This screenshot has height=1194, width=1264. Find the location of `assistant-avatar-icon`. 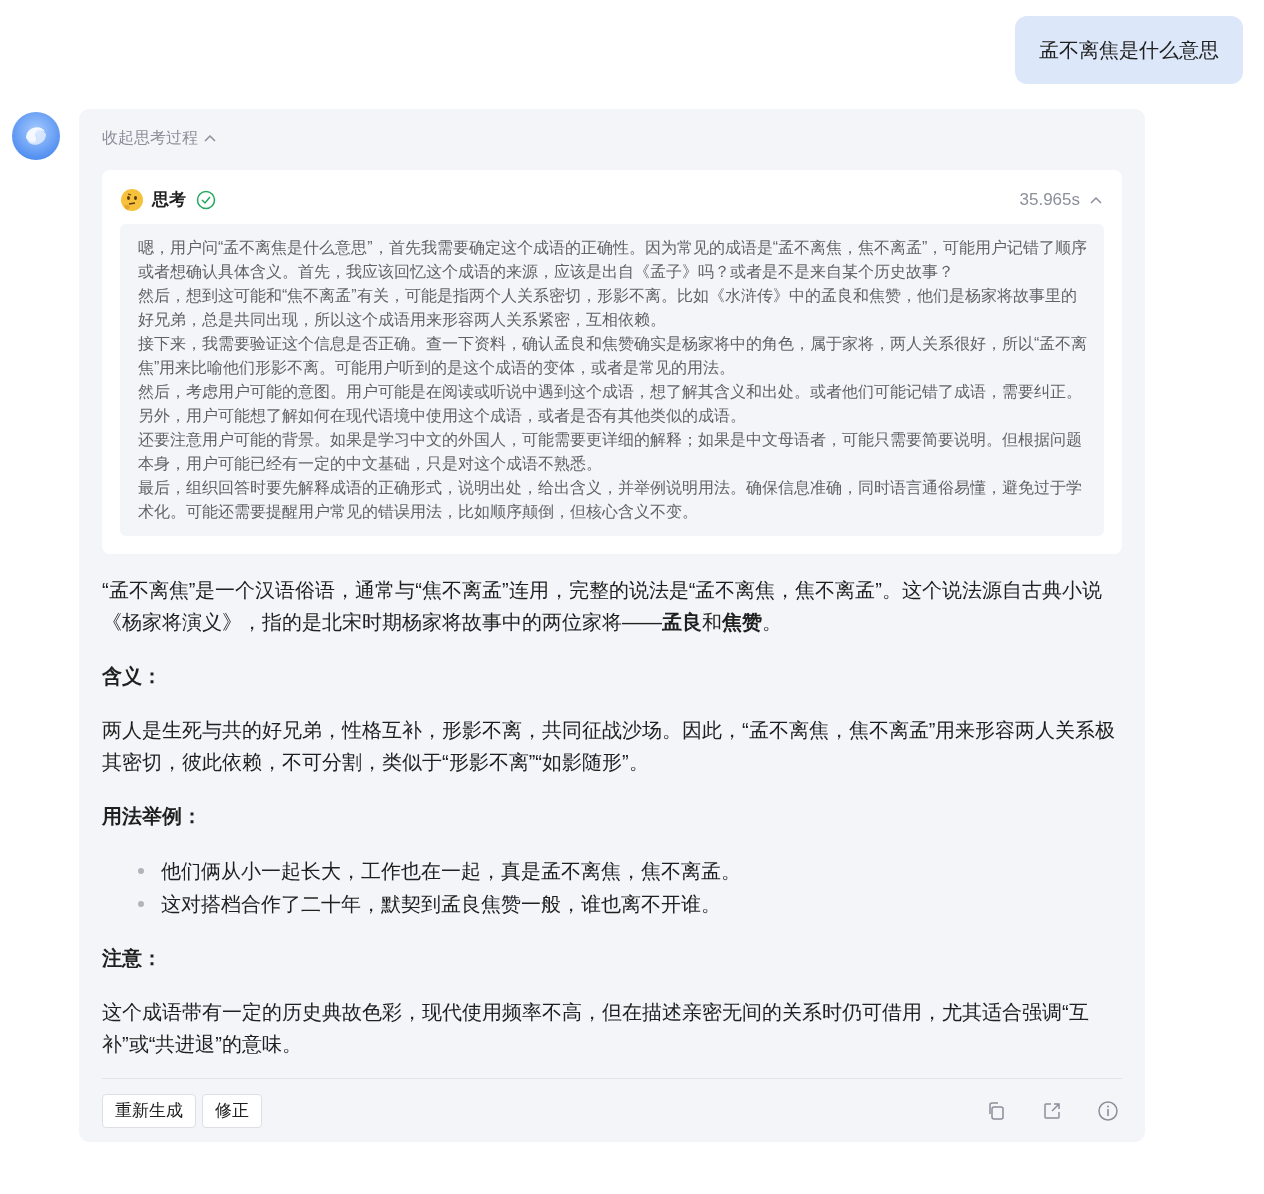

assistant-avatar-icon is located at coordinates (36, 136).